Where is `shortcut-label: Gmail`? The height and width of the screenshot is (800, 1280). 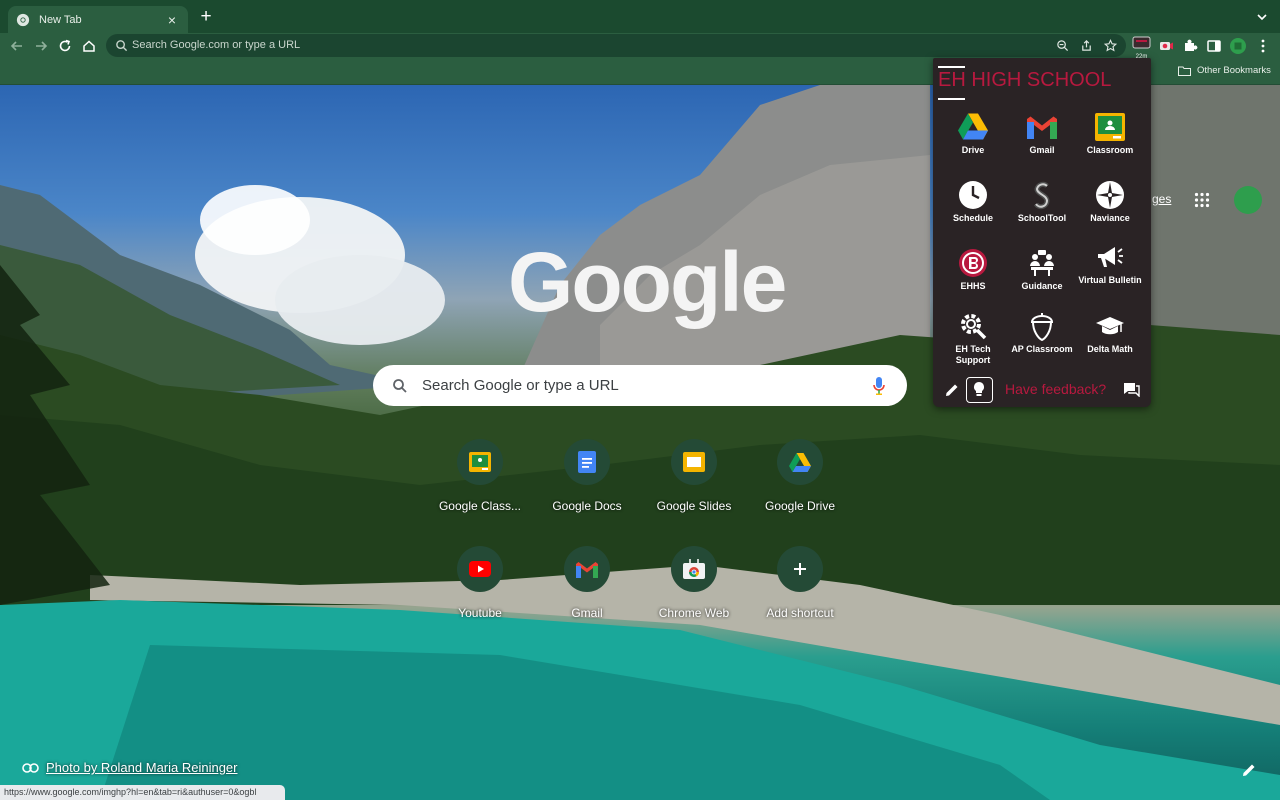
shortcut-label: Gmail is located at coordinates (587, 613).